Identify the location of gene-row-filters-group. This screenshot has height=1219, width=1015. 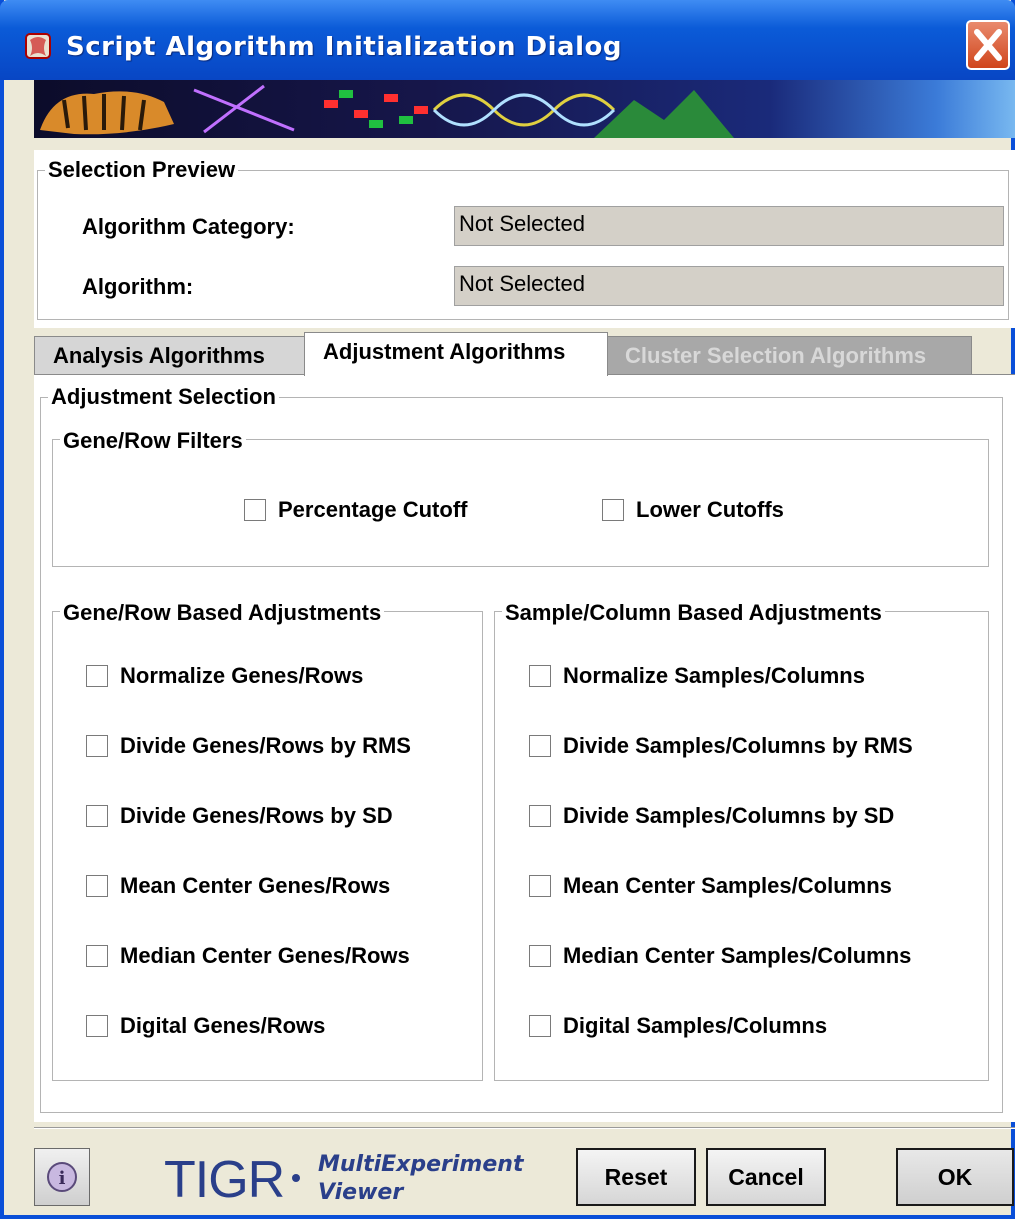
(520, 503).